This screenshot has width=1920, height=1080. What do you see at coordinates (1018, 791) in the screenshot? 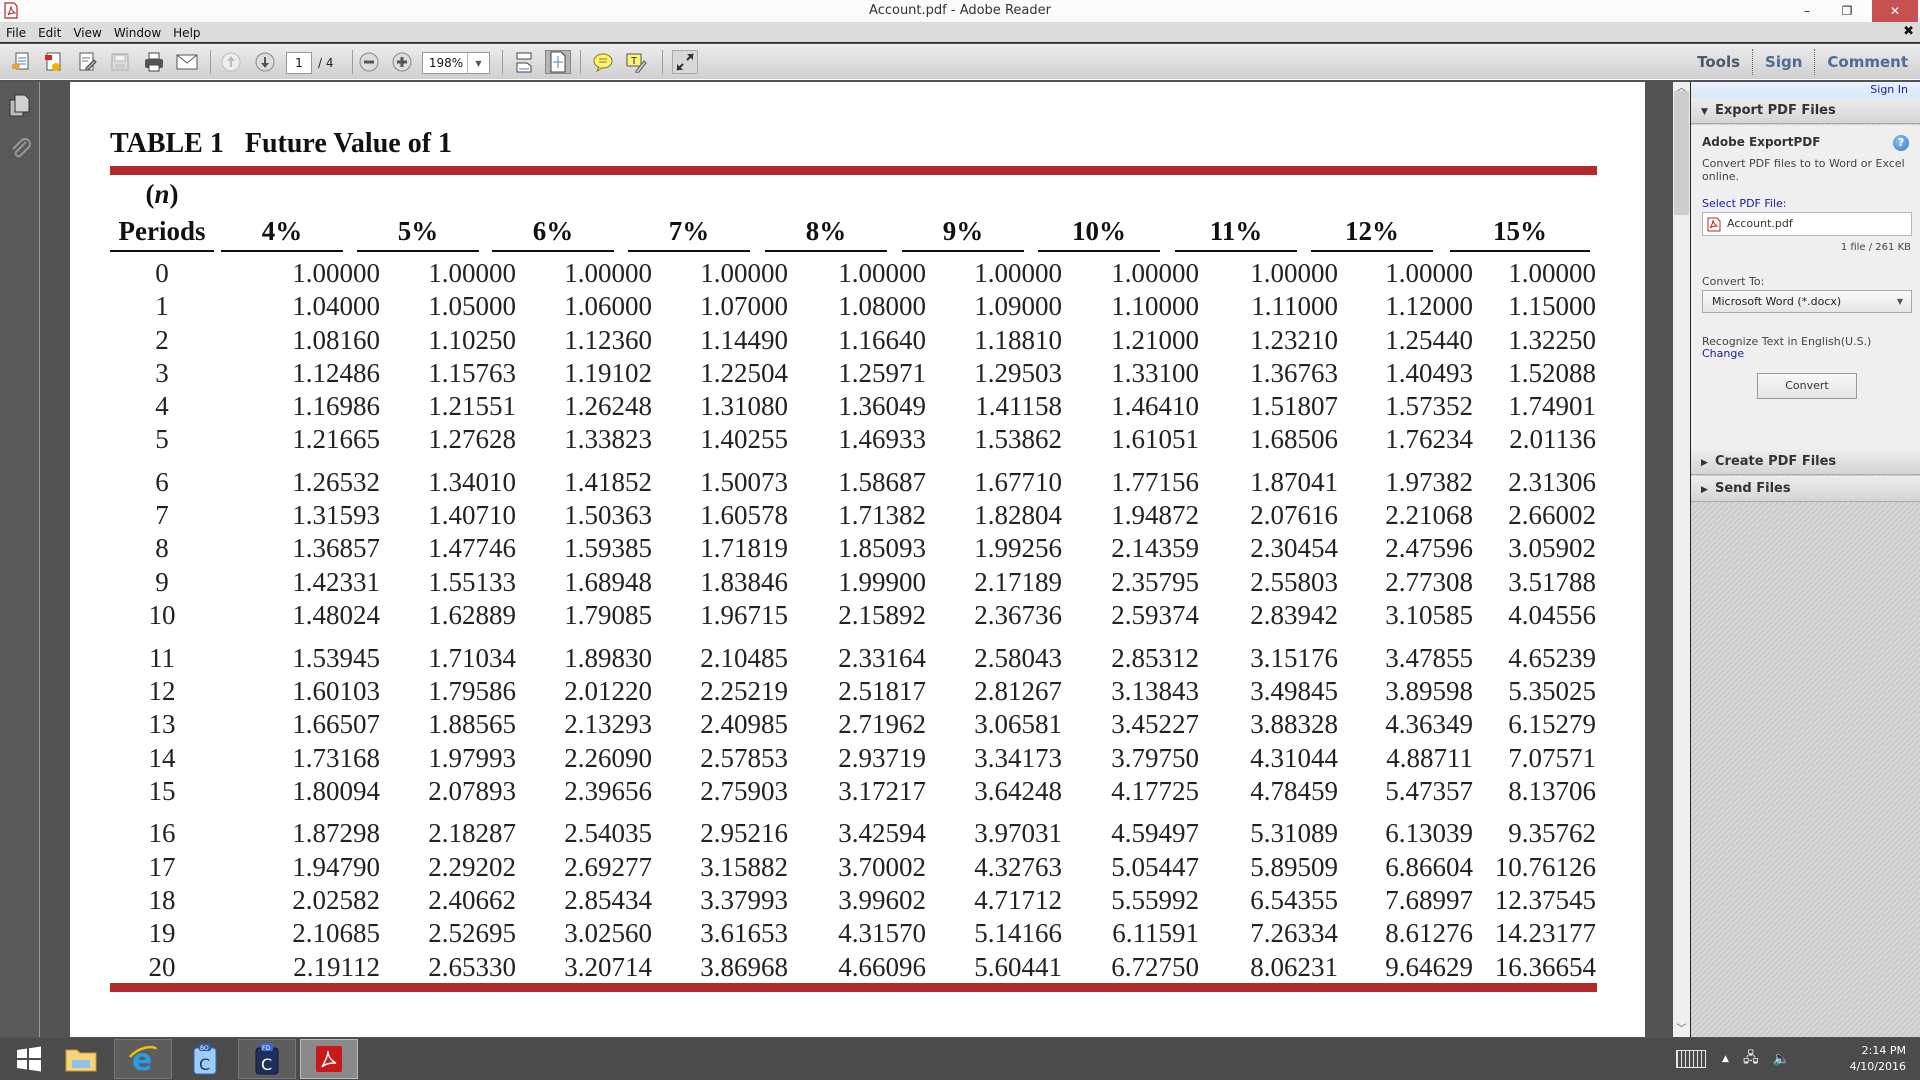
I see `value-cell: 3.64248` at bounding box center [1018, 791].